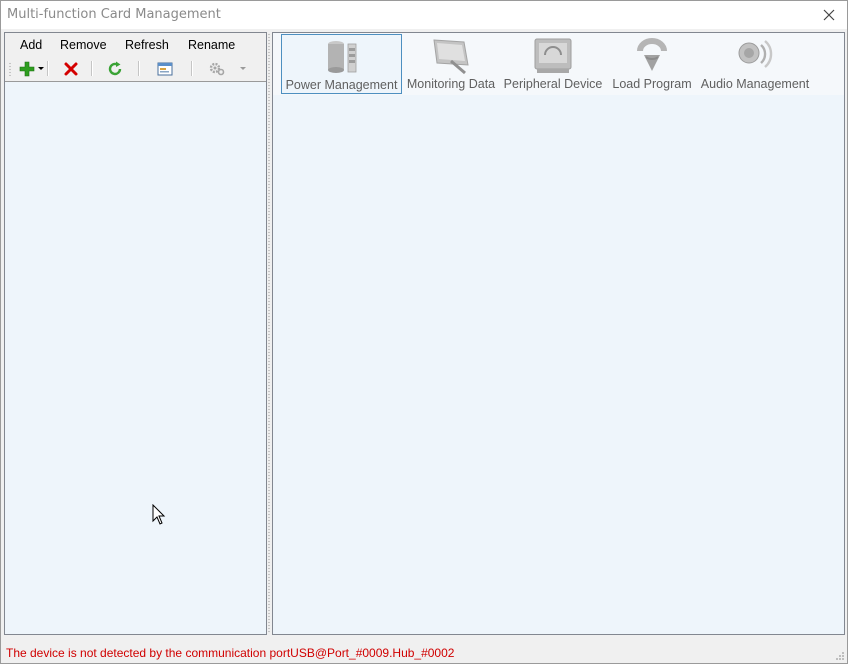  I want to click on monitoring-data-button: Monitoring Data, so click(451, 63).